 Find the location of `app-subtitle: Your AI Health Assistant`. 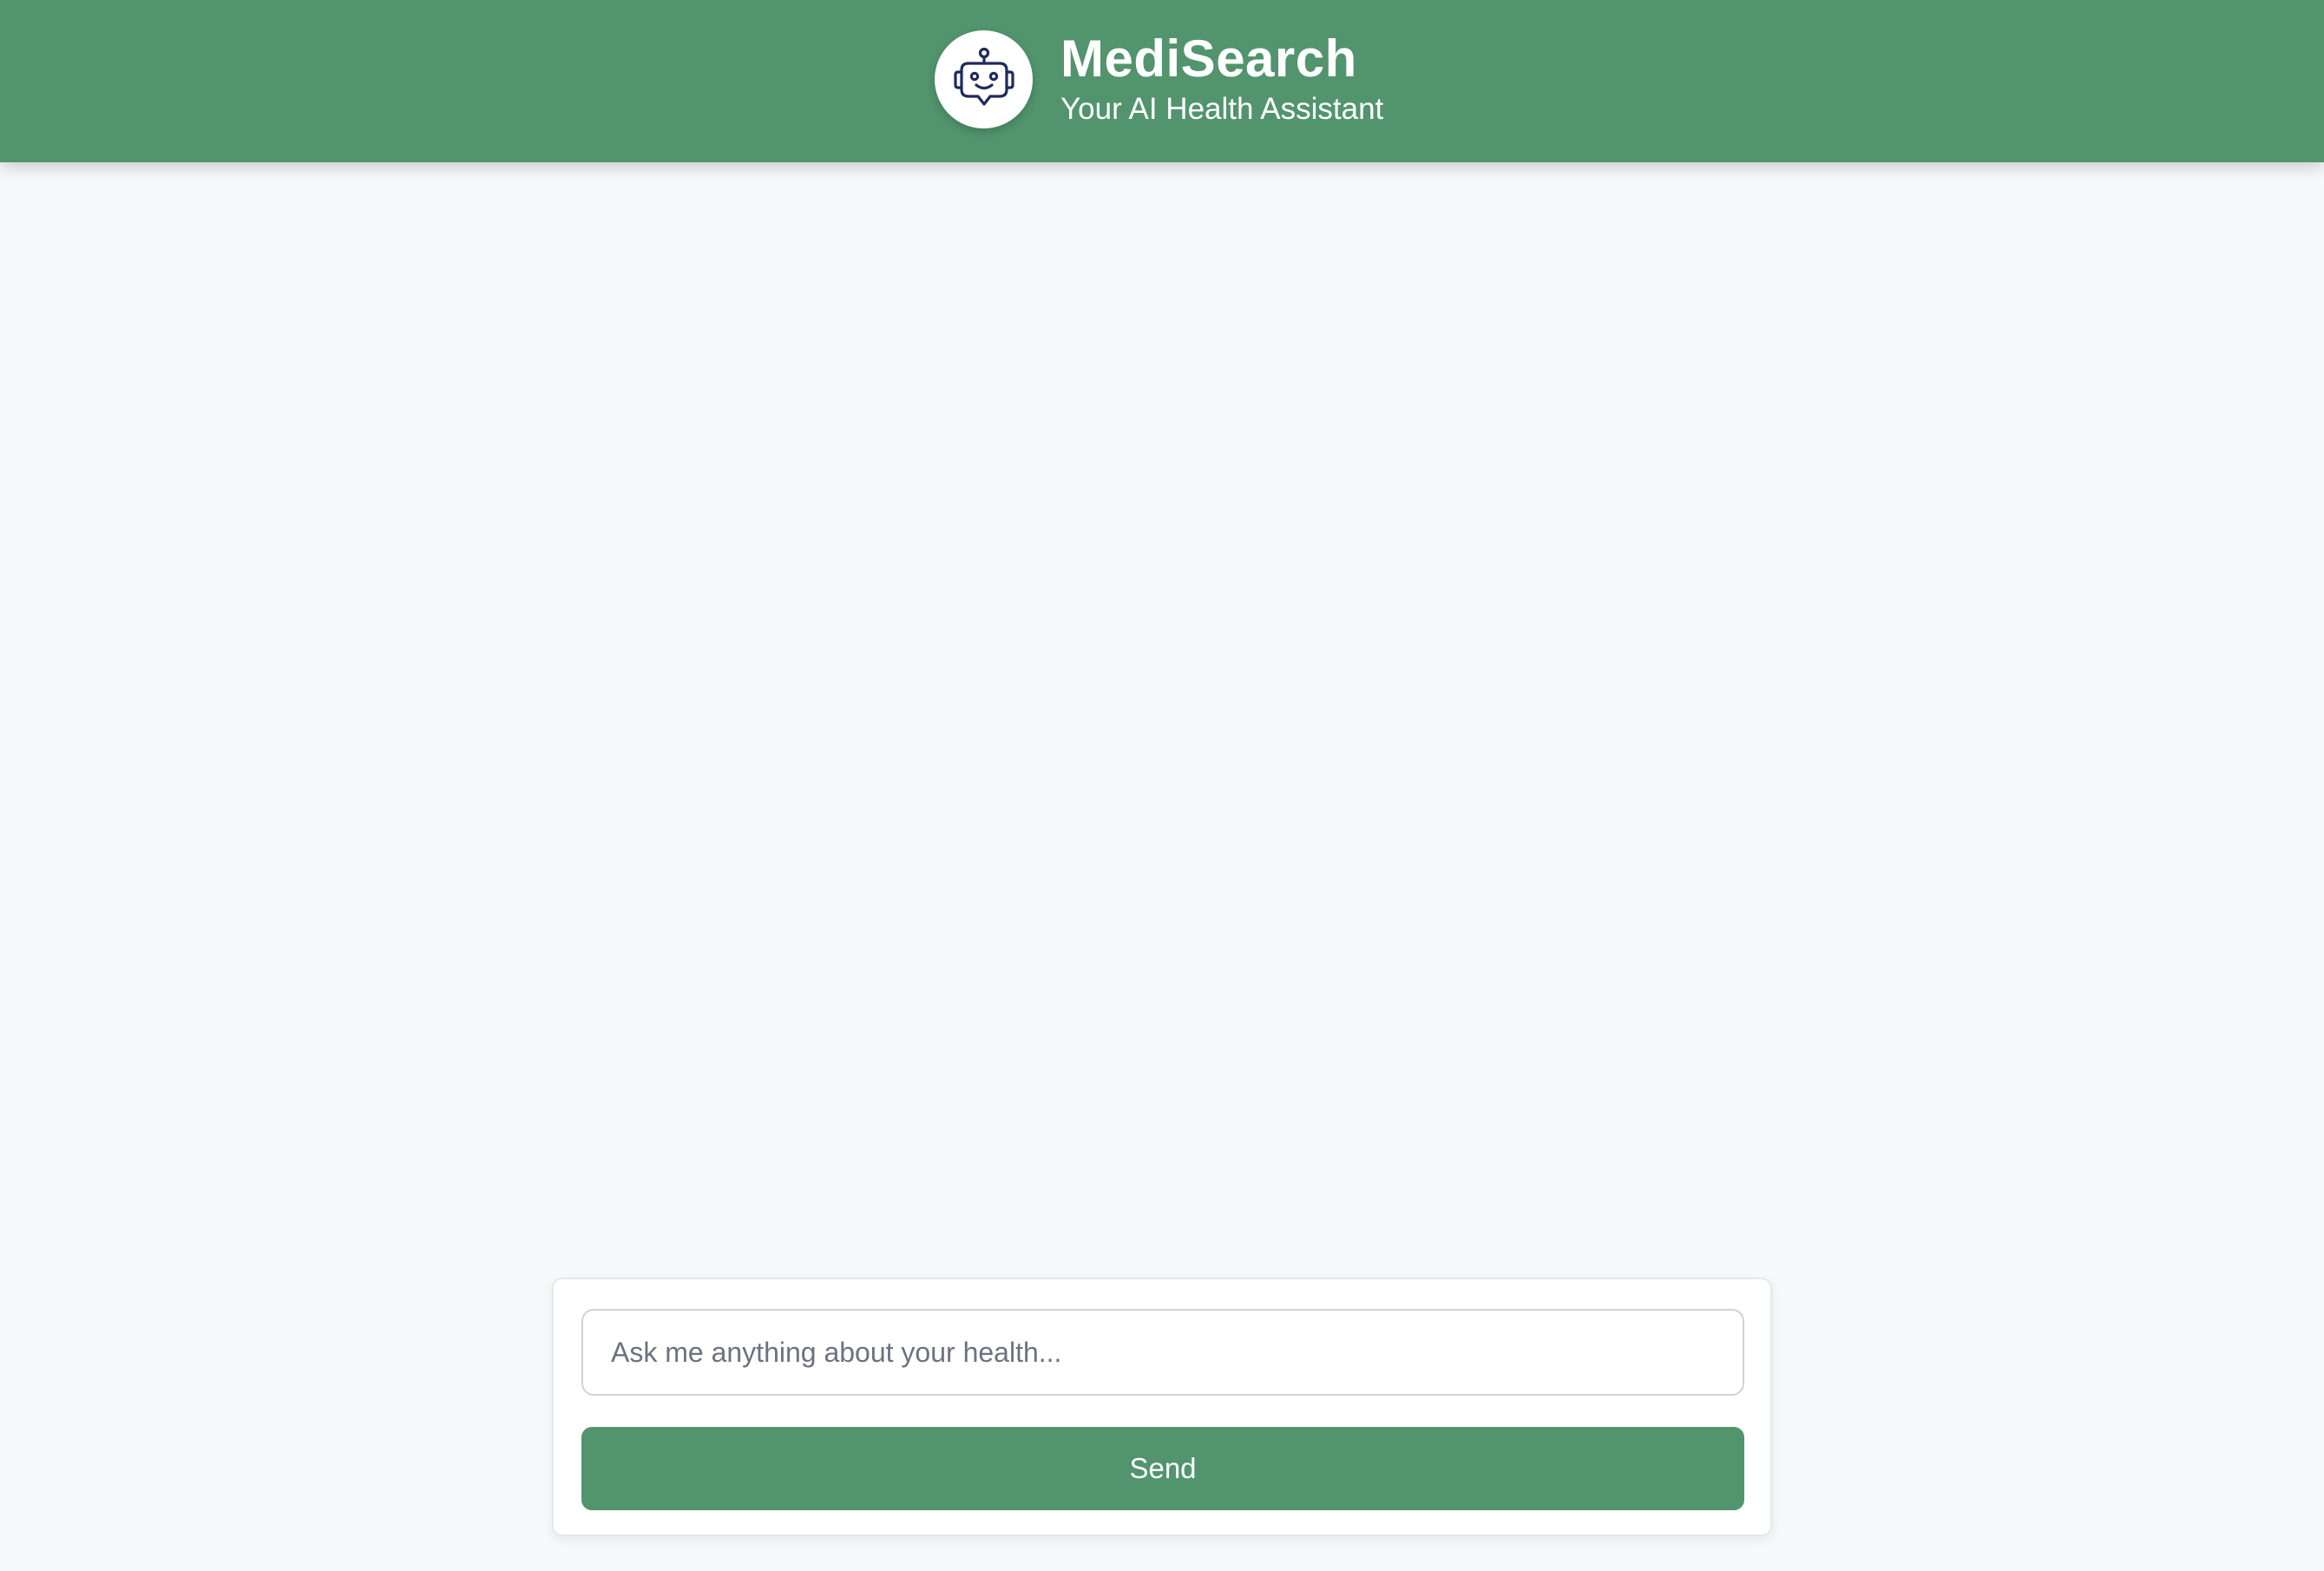

app-subtitle: Your AI Health Assistant is located at coordinates (1222, 109).